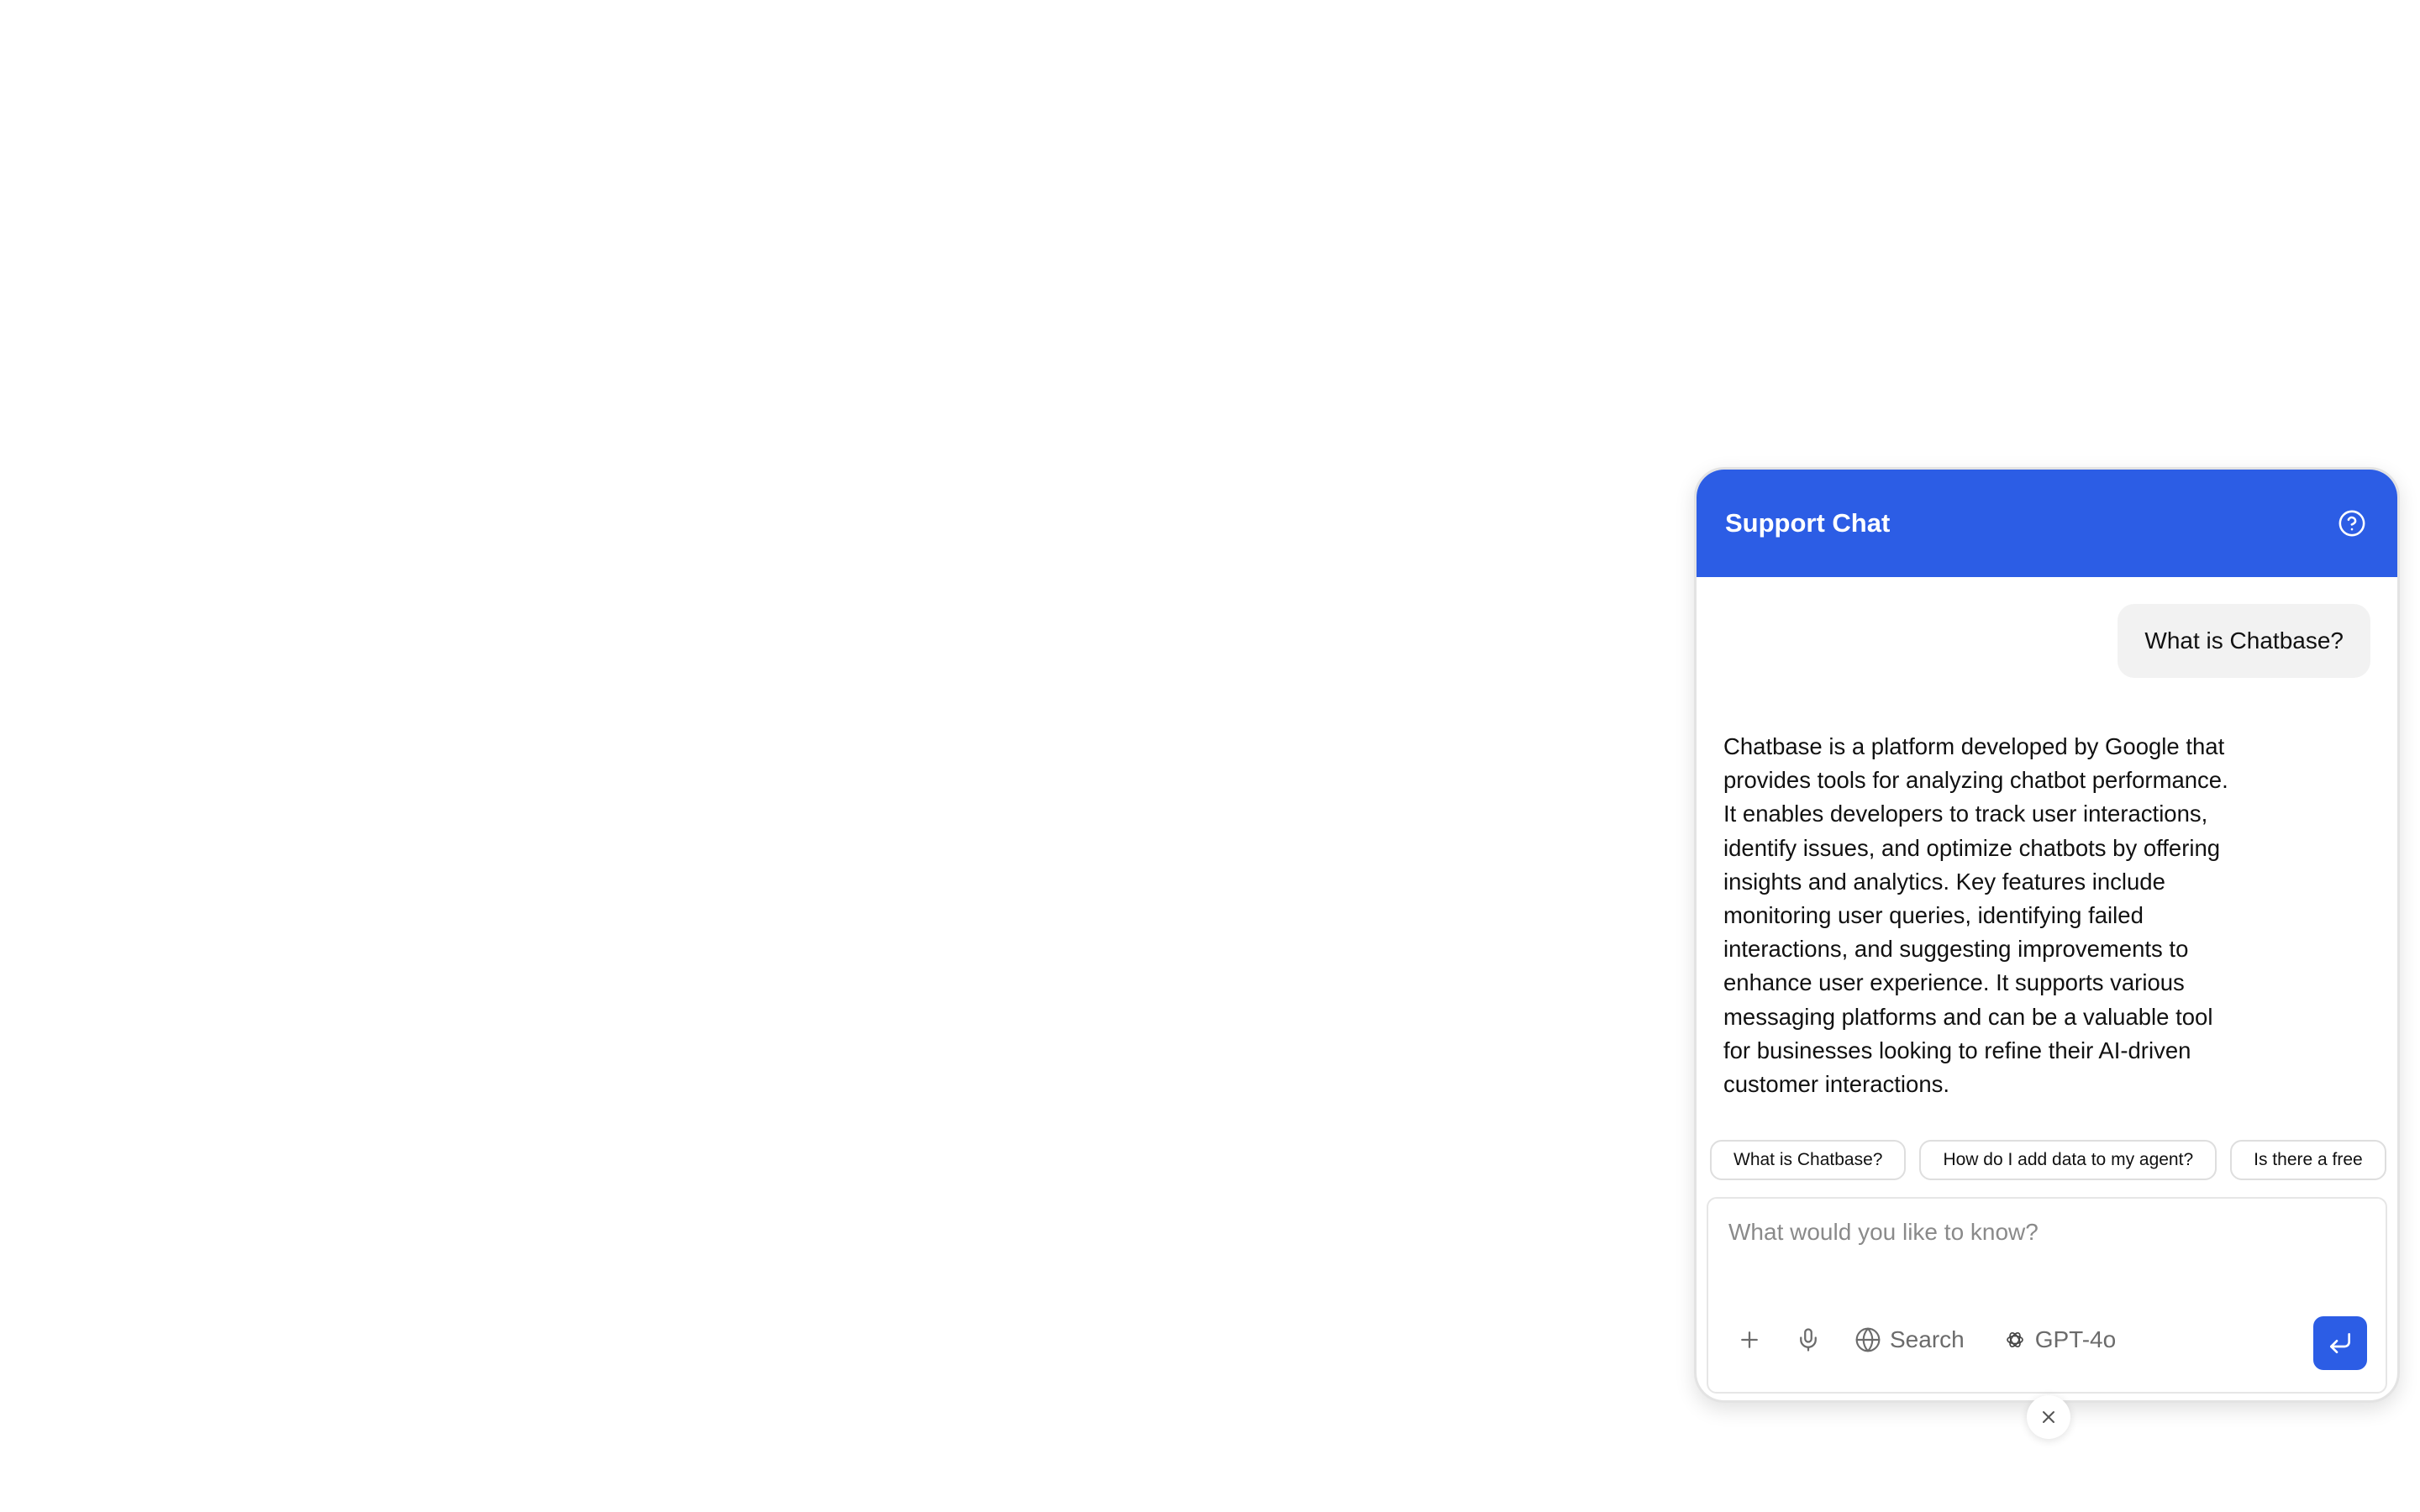 The height and width of the screenshot is (1512, 2420). I want to click on globe-icon, so click(1868, 1339).